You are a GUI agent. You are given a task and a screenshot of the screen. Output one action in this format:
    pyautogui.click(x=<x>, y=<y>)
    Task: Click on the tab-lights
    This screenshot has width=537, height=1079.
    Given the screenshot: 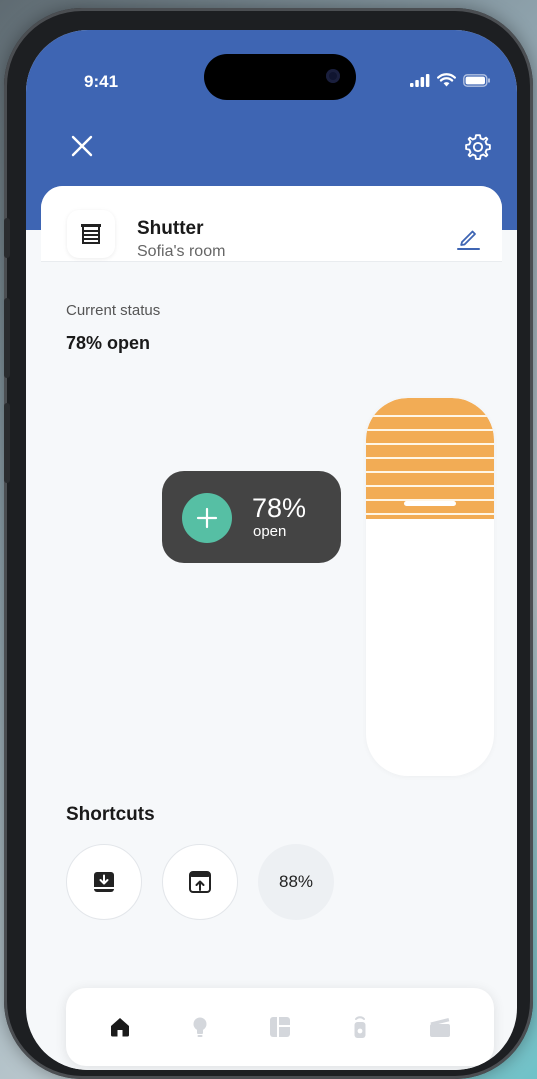 What is the action you would take?
    pyautogui.click(x=200, y=1027)
    